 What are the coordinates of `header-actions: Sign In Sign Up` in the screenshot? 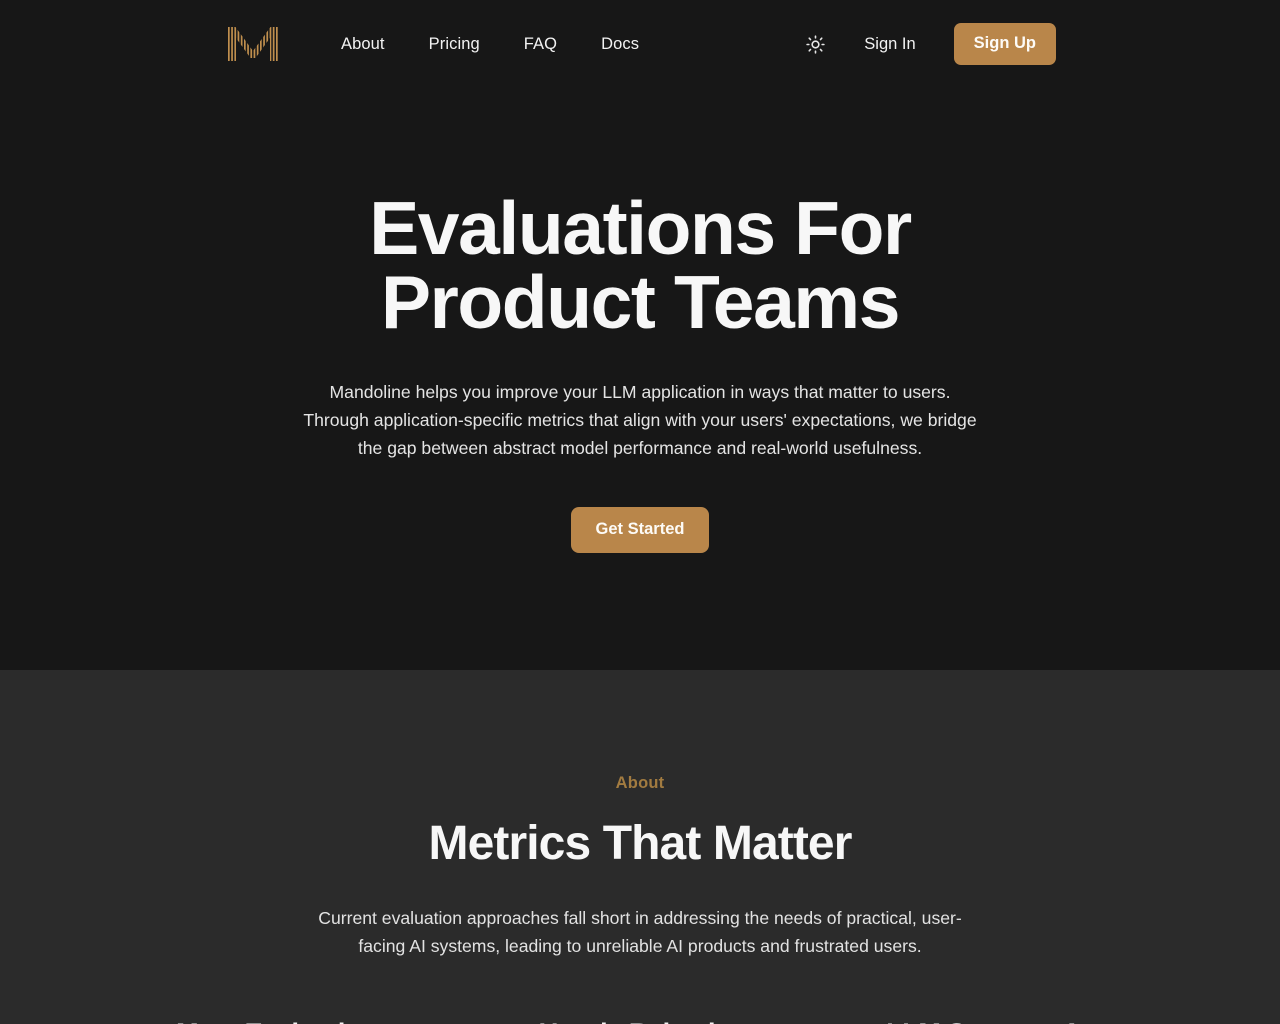 It's located at (927, 44).